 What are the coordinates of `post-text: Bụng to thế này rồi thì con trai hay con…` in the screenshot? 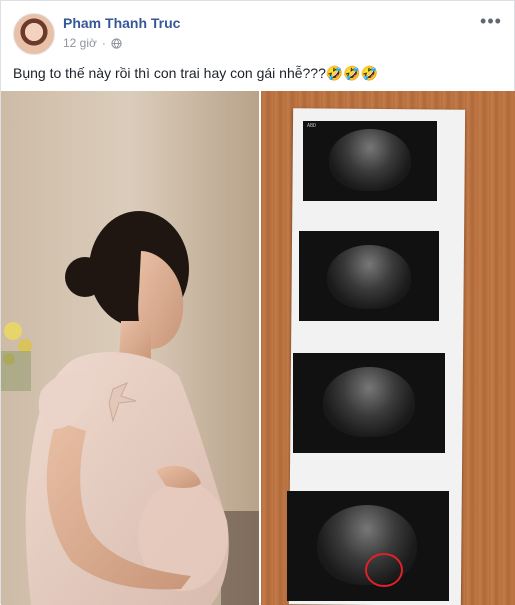 It's located at (196, 73).